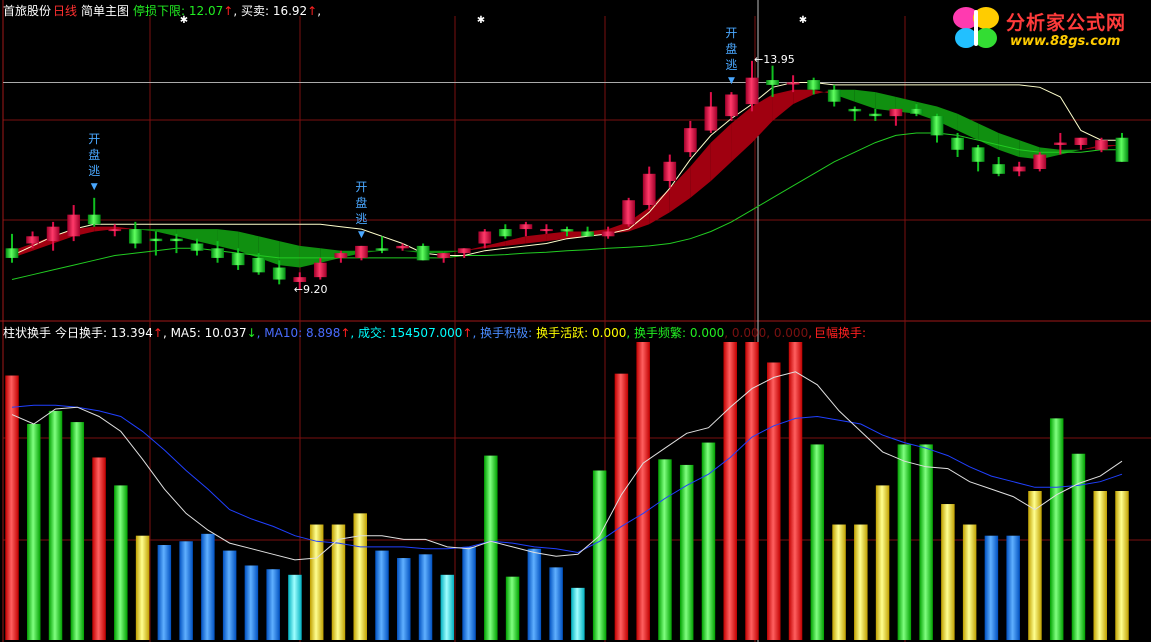 This screenshot has width=1151, height=642. I want to click on period-label: 日线, so click(65, 11).